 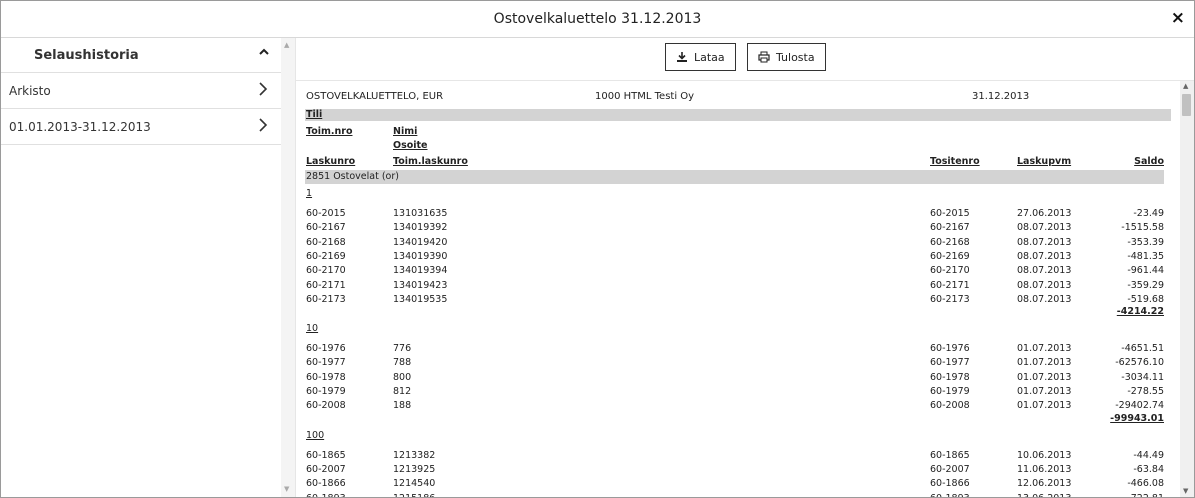 I want to click on balance: -519.68, so click(x=1145, y=299).